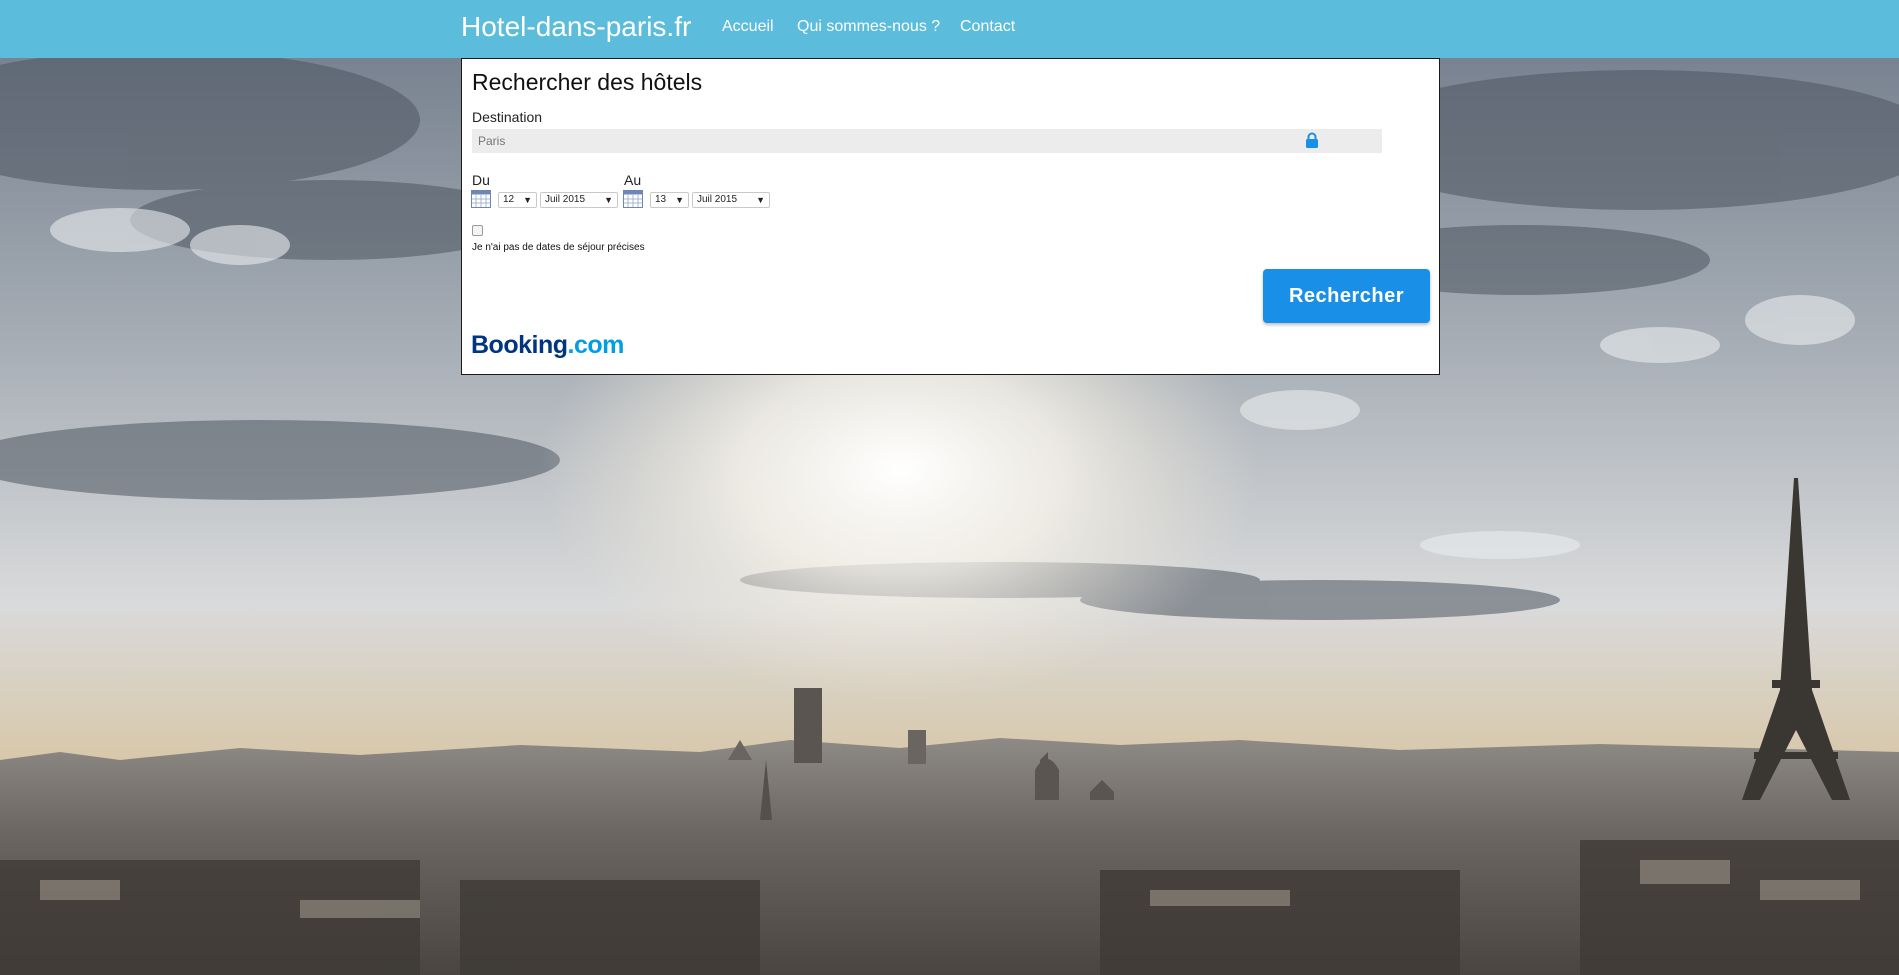 Image resolution: width=1899 pixels, height=975 pixels. I want to click on to-date-label: Au, so click(633, 180).